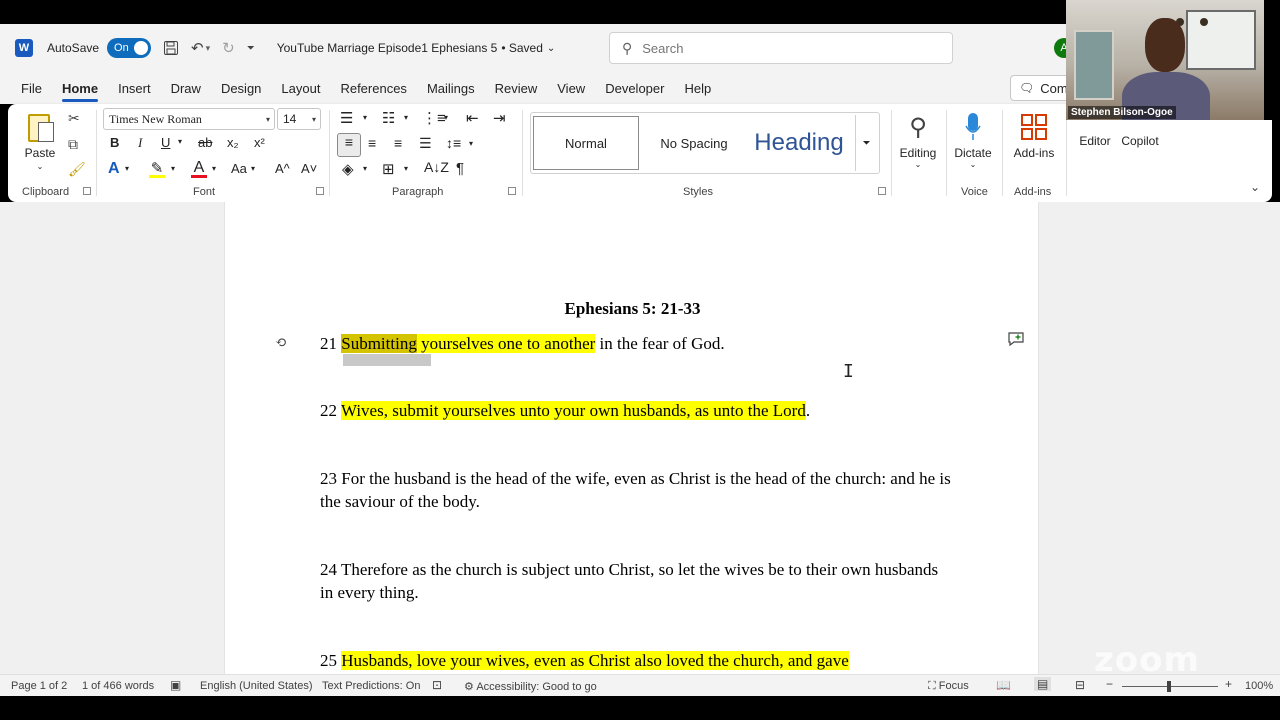  I want to click on selection-shadow, so click(387, 360).